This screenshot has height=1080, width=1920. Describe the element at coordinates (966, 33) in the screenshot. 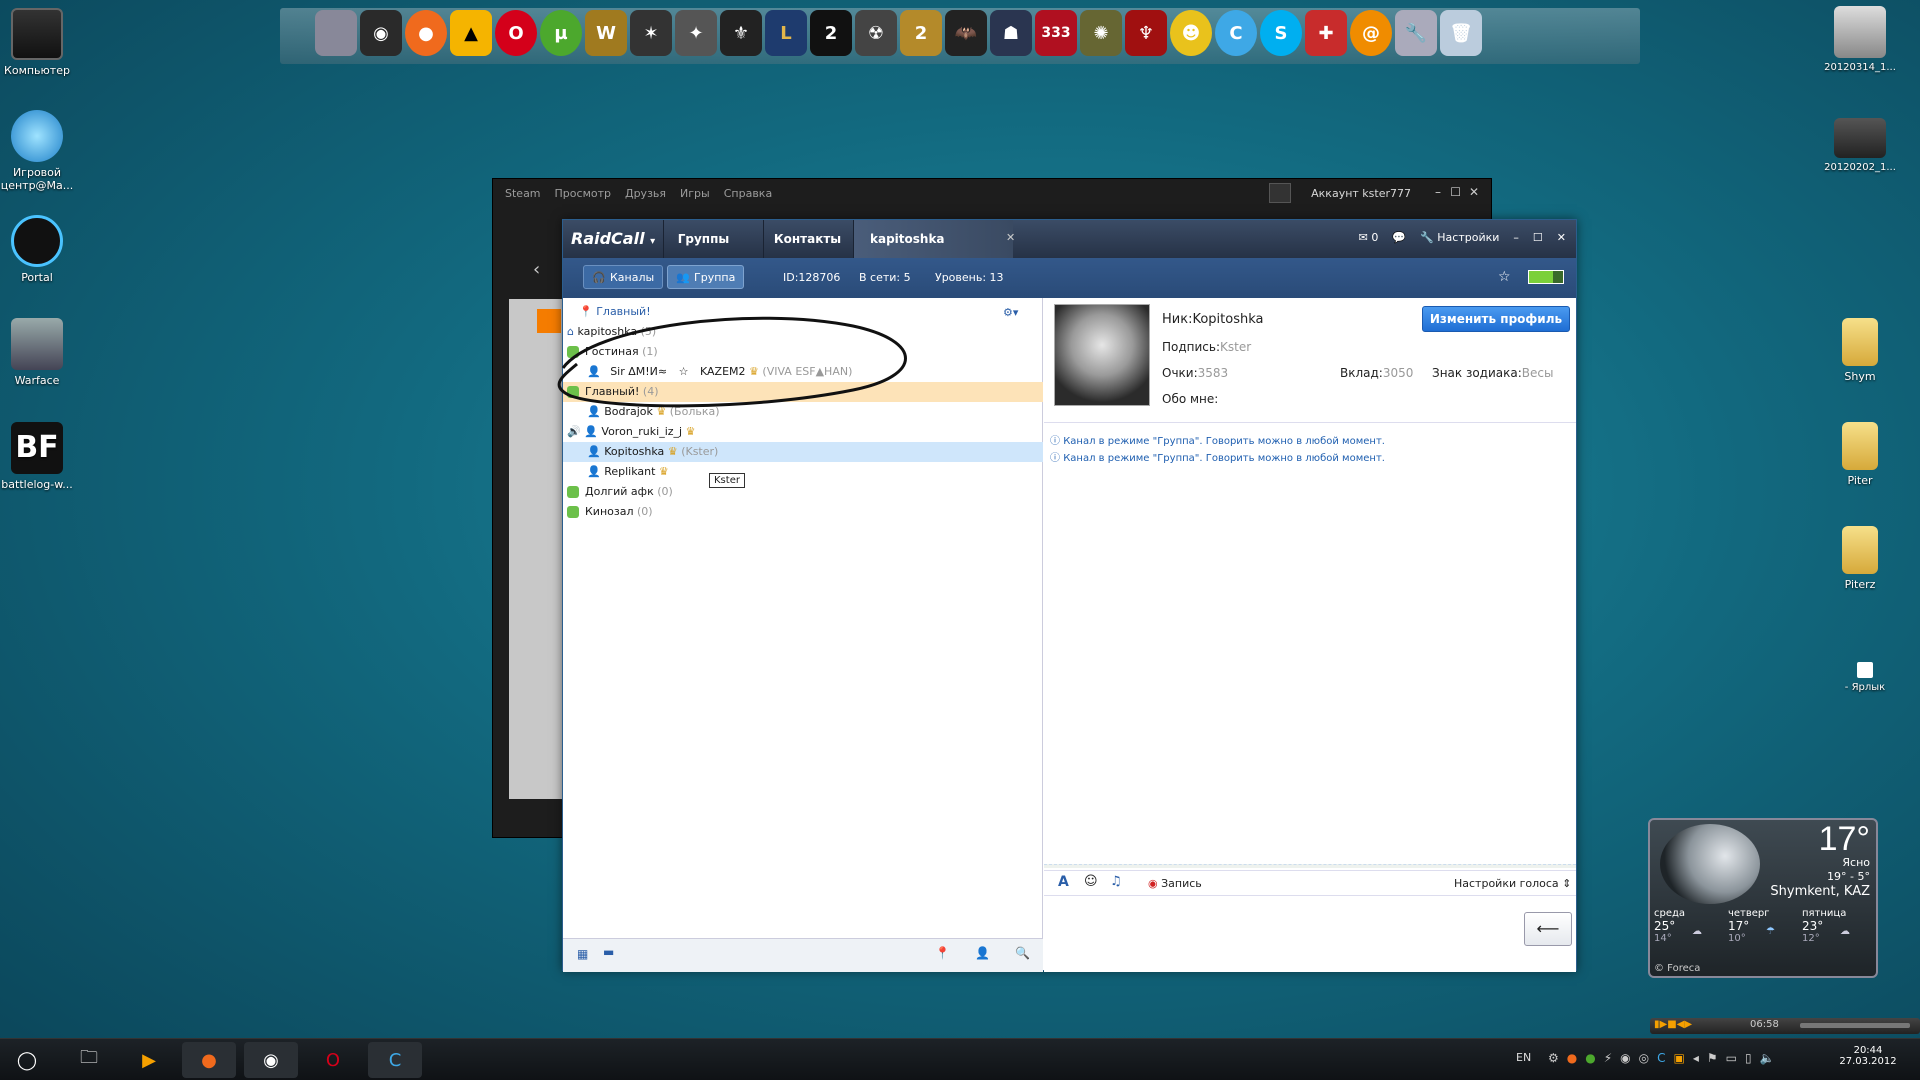

I see `batman-icon: 🦇` at that location.